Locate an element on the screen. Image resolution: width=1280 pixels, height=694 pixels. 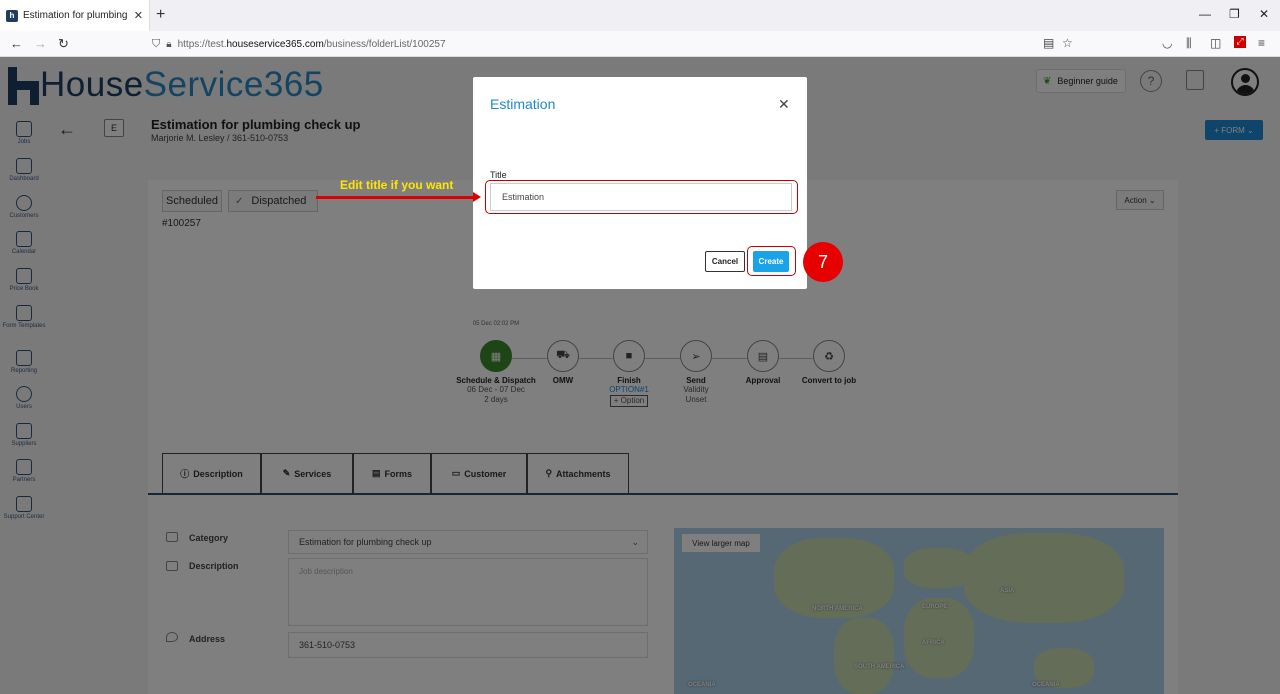
tab-title: Estimation for plumbing check is located at coordinates (76, 15).